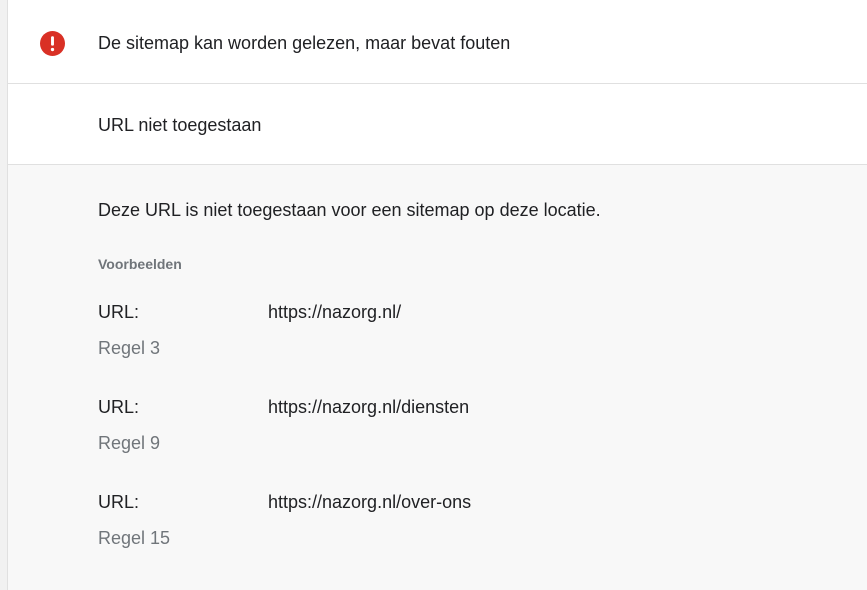 This screenshot has height=590, width=867. What do you see at coordinates (368, 407) in the screenshot?
I see `example-url-value: https://nazorg.nl/diensten` at bounding box center [368, 407].